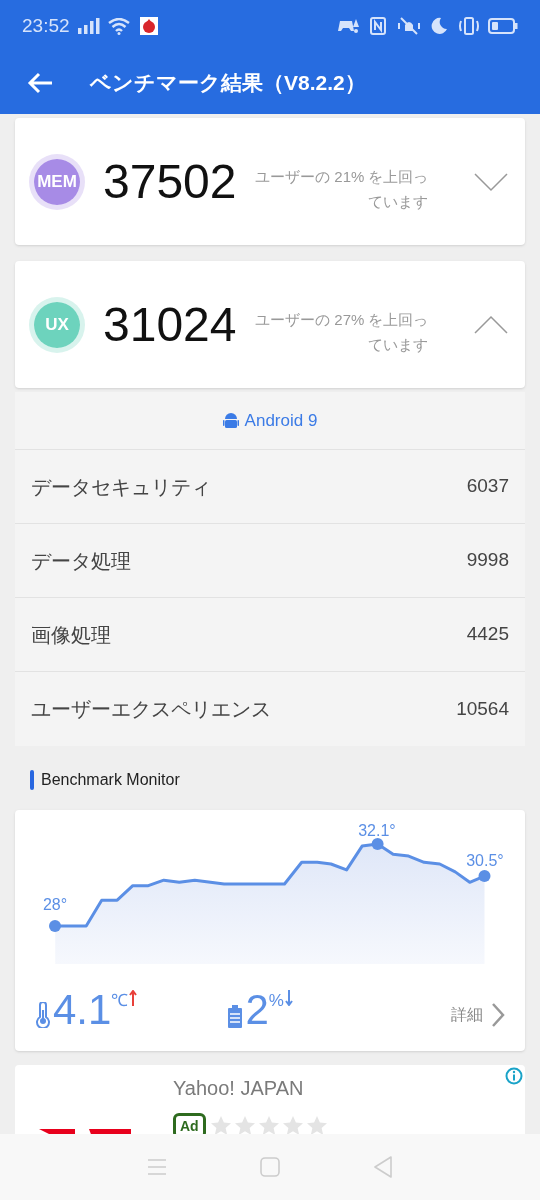  I want to click on temperature-unit: ℃, so click(120, 1001).